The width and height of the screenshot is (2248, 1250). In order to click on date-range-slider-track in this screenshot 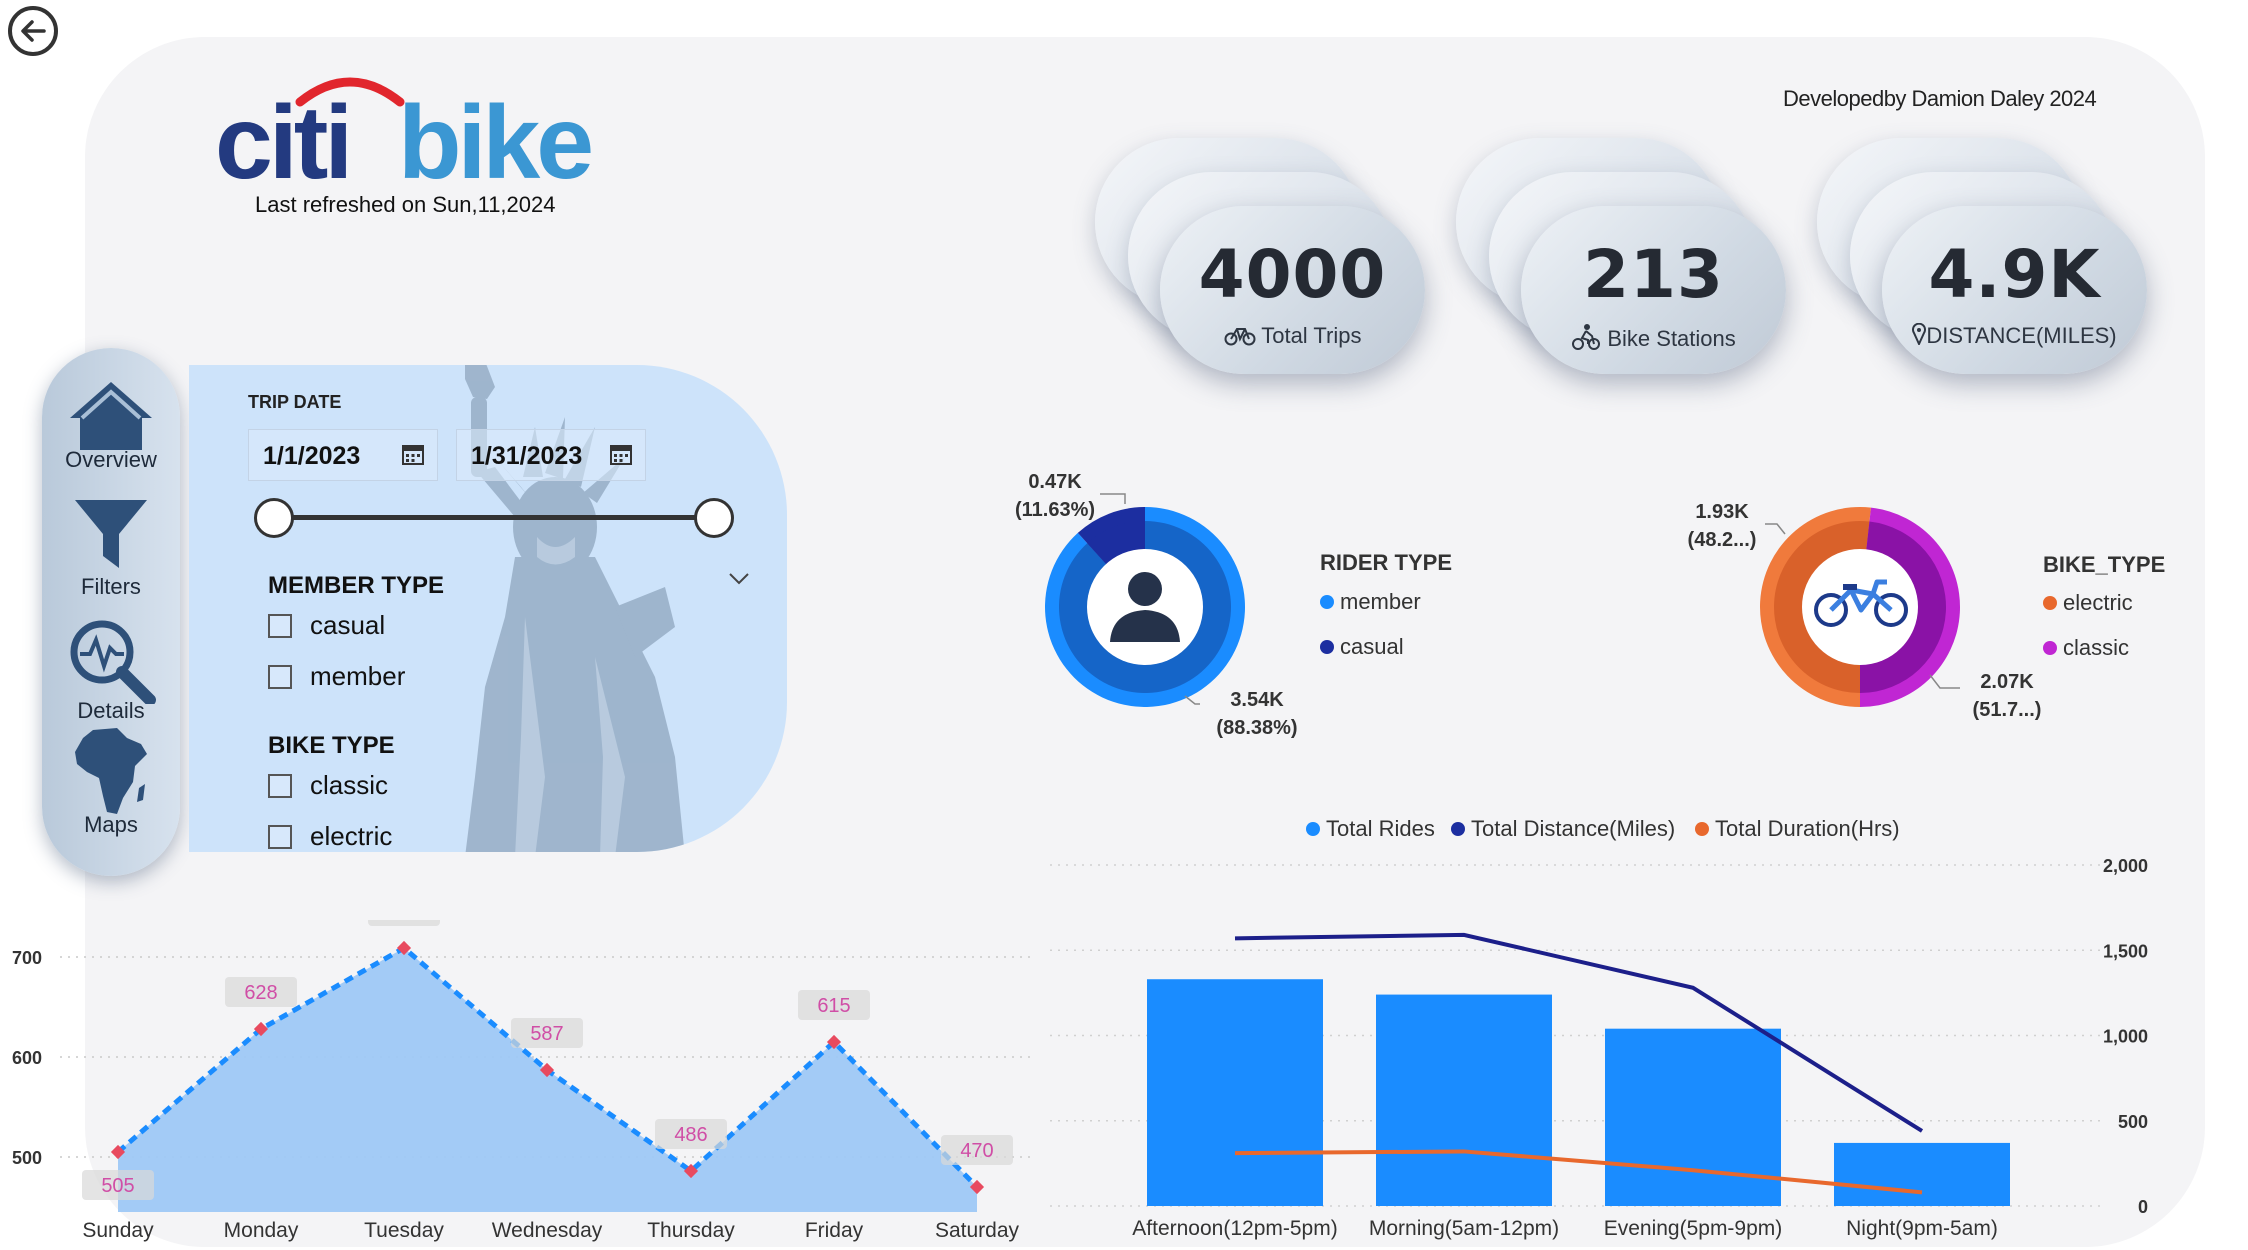, I will do `click(495, 517)`.